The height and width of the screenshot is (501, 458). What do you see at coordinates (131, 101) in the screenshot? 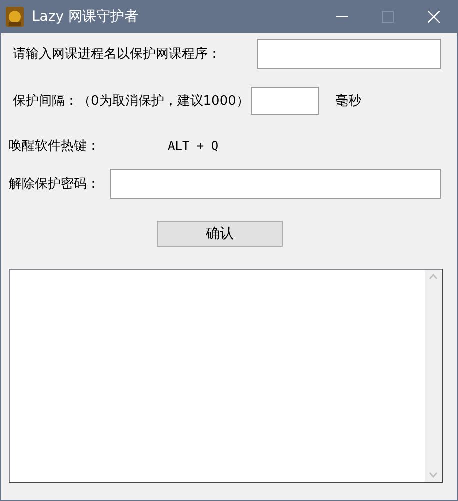
I see `interval-label: 保护间隔：（0为取消保护，建议1000）` at bounding box center [131, 101].